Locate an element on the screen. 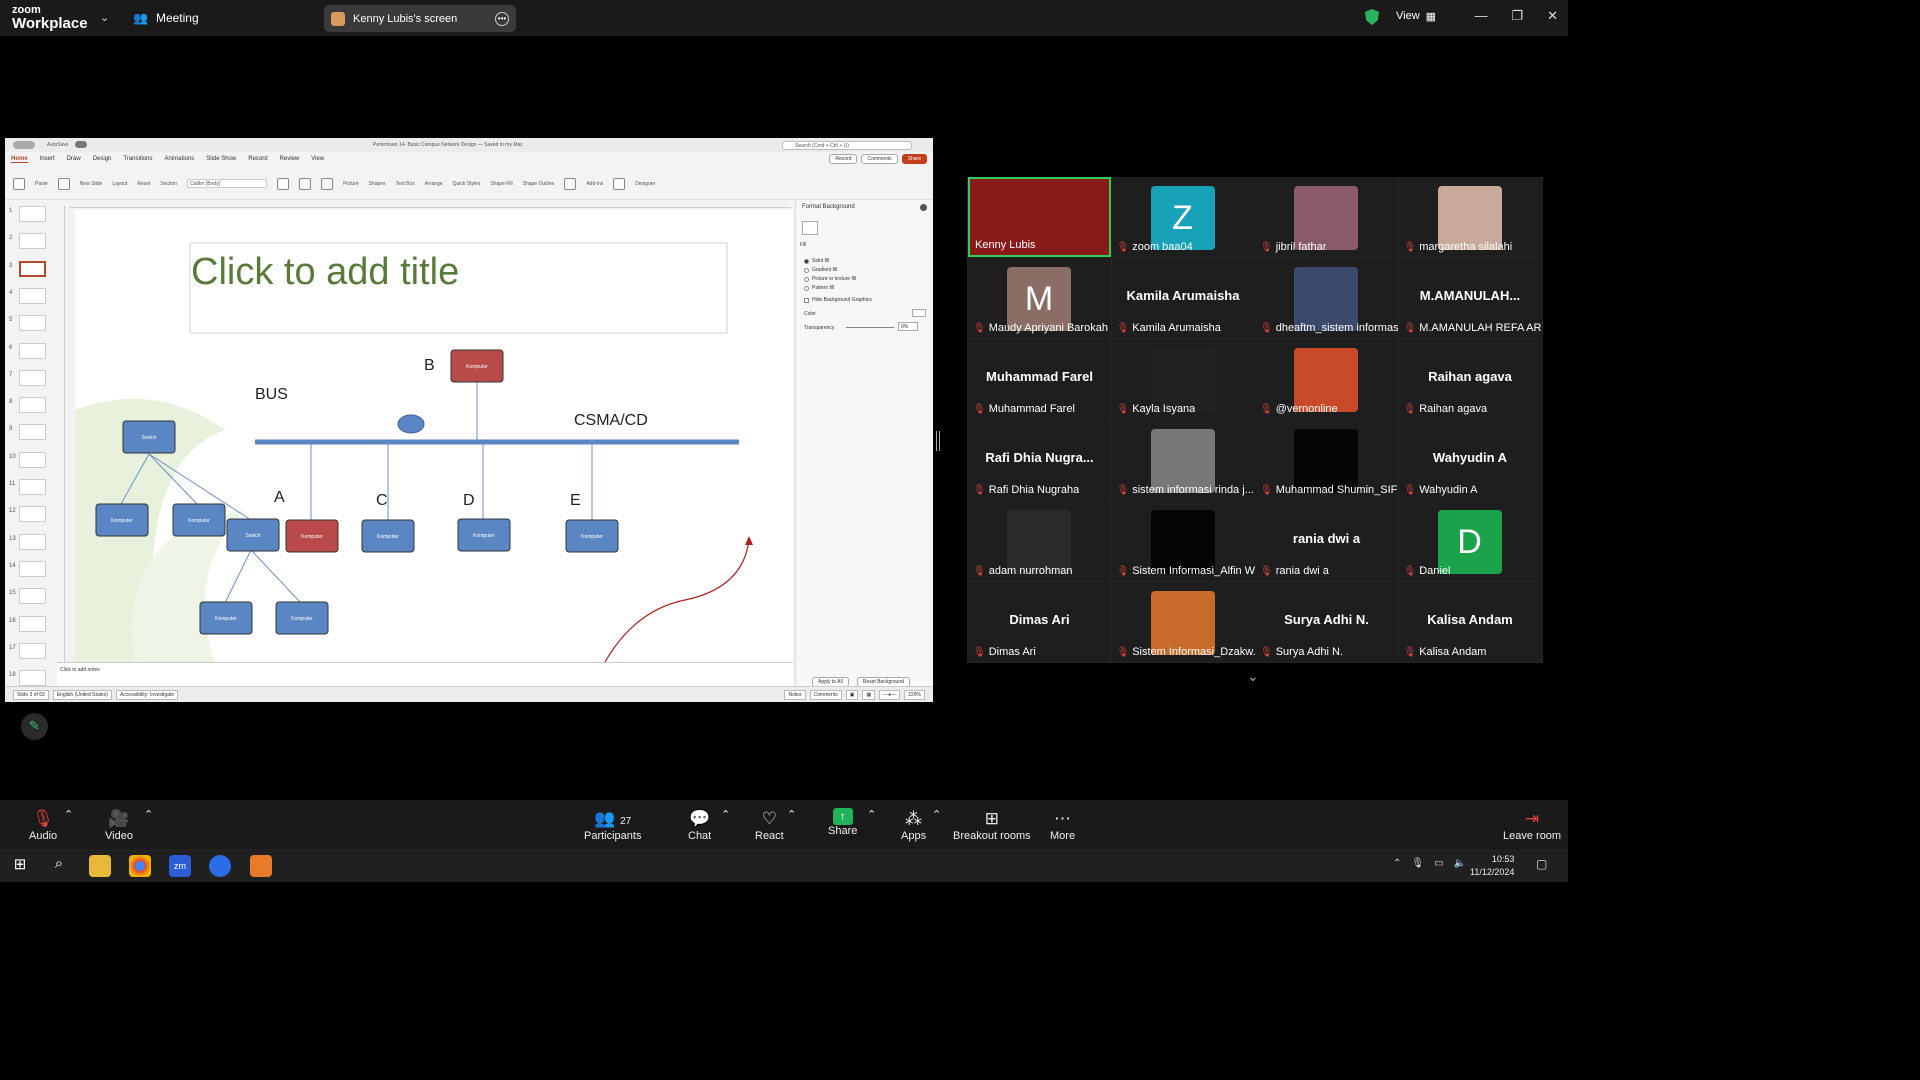 This screenshot has height=1080, width=1920. slide-sorter-icon: ▦ is located at coordinates (869, 694).